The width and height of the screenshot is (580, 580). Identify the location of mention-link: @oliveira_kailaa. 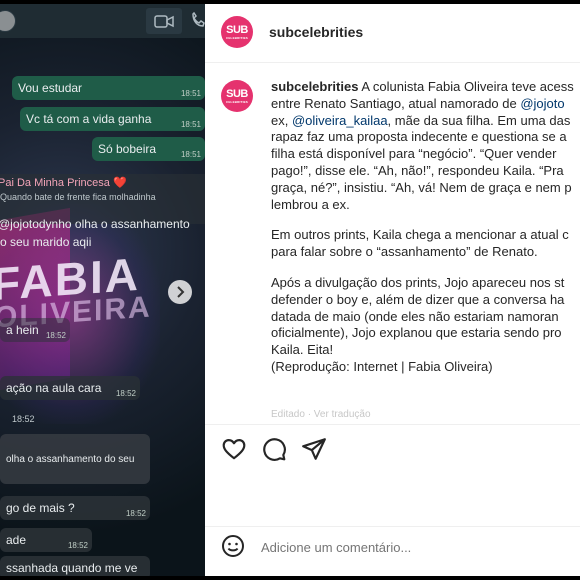
(340, 120).